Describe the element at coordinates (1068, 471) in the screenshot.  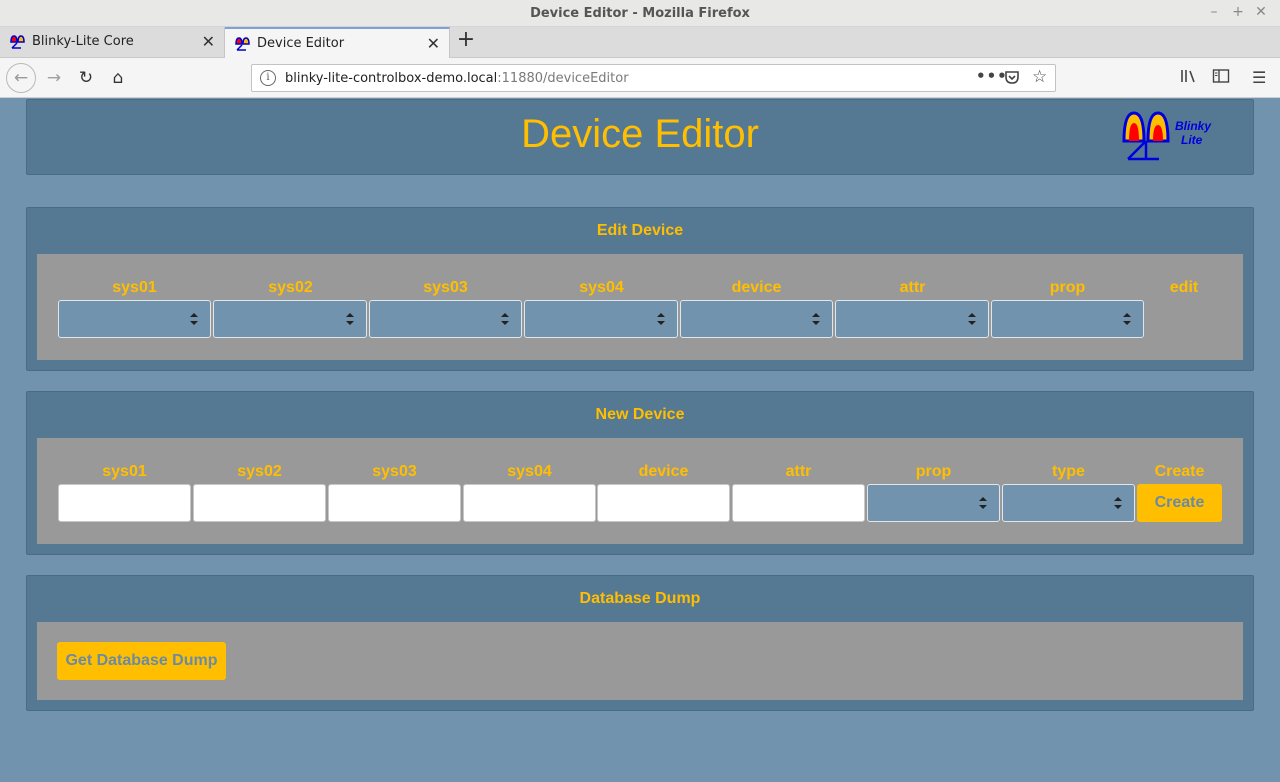
I see `new-col-type: type` at that location.